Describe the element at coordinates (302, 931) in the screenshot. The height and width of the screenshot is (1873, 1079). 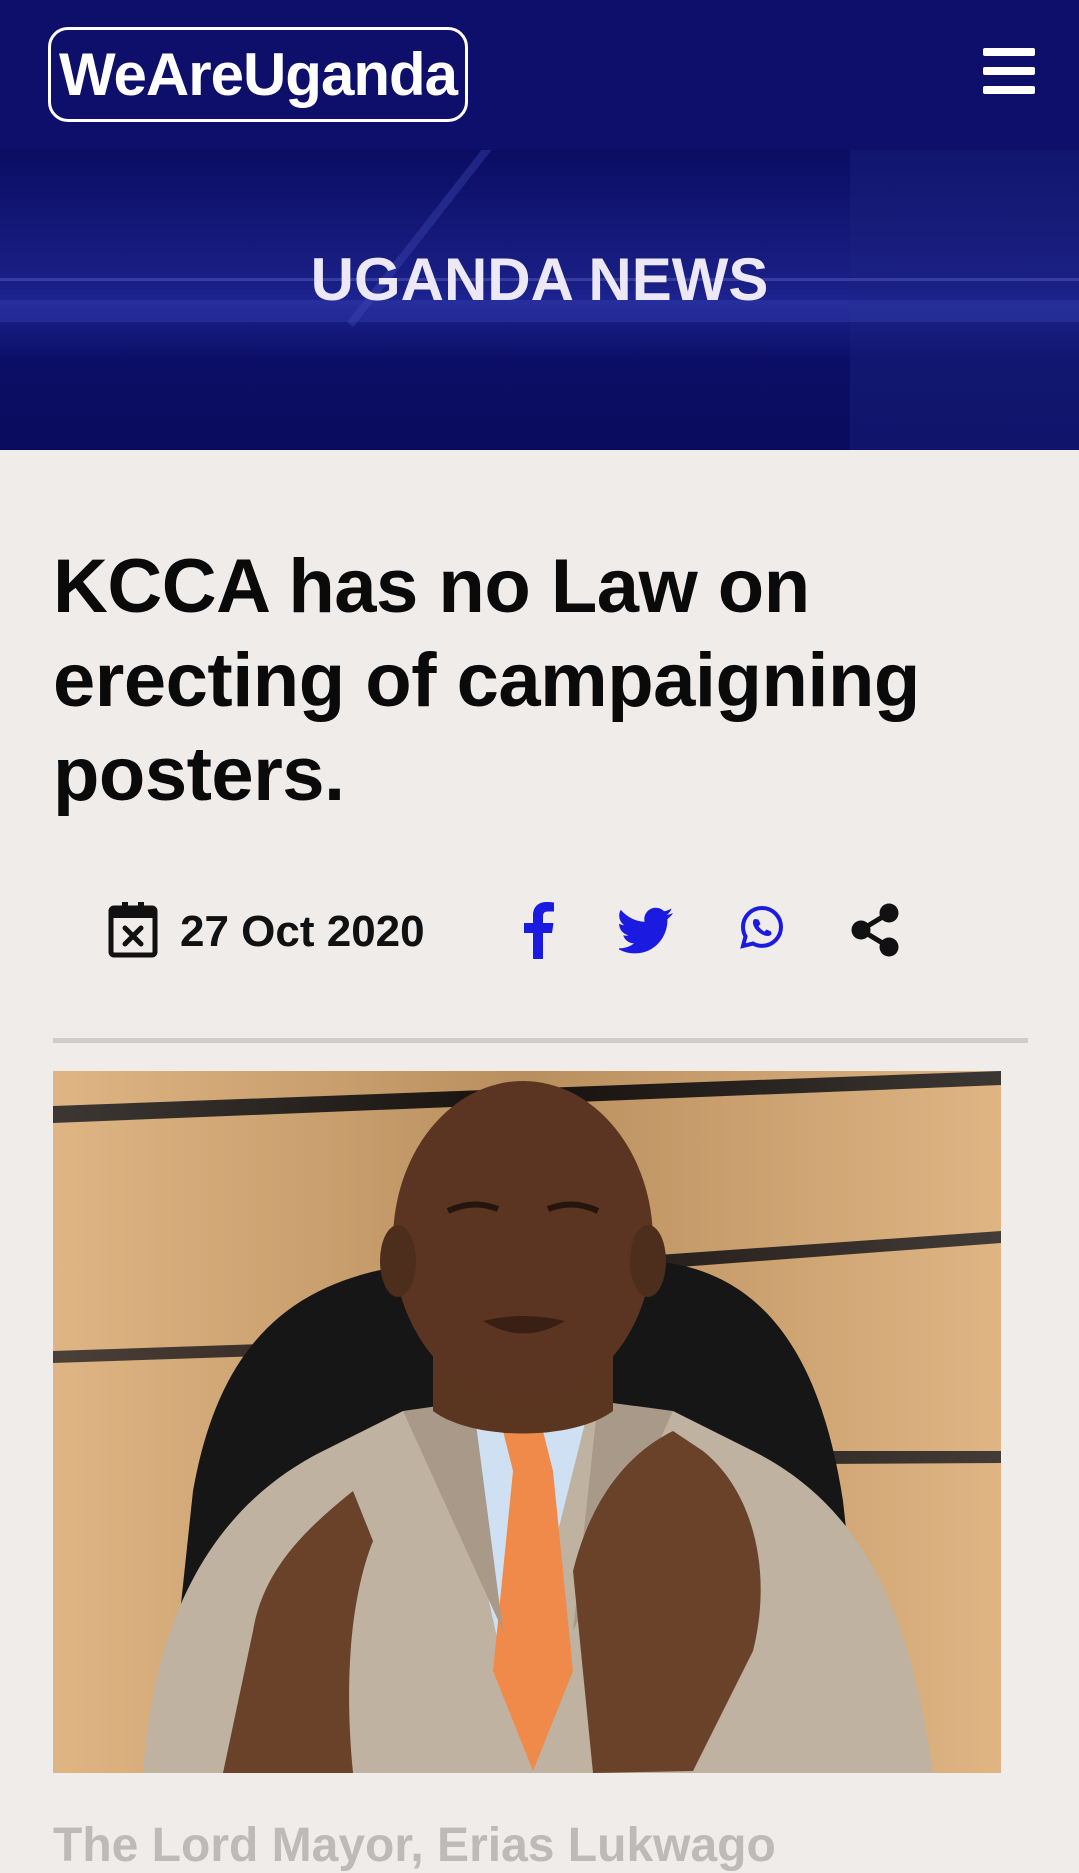
I see `article-date: 27 Oct 2020` at that location.